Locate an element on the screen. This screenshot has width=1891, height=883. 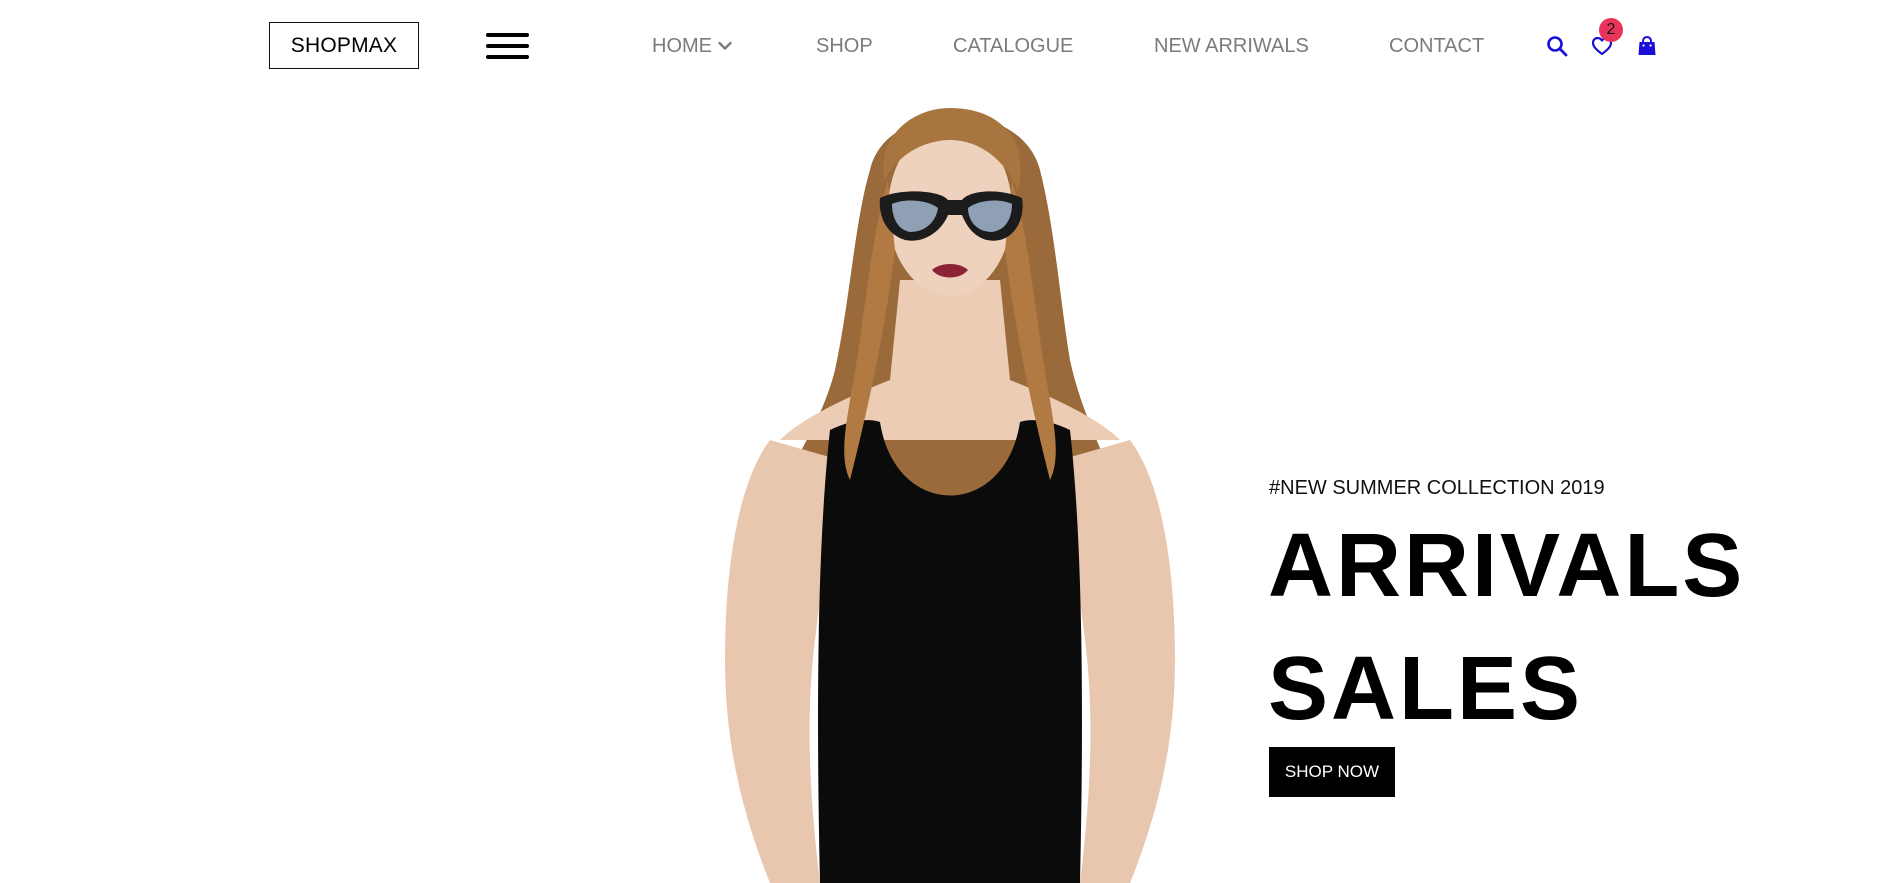
hero-headline-sales: SALES is located at coordinates (1426, 689).